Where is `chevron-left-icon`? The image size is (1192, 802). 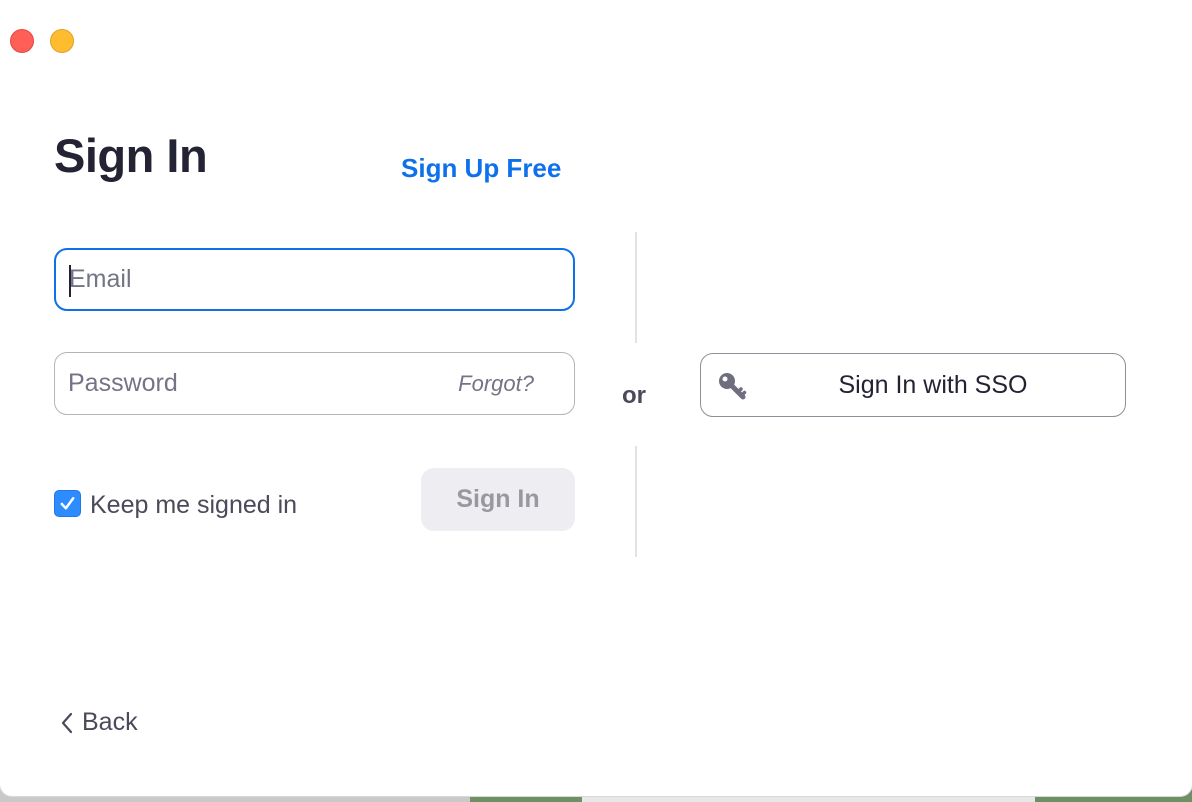 chevron-left-icon is located at coordinates (67, 722).